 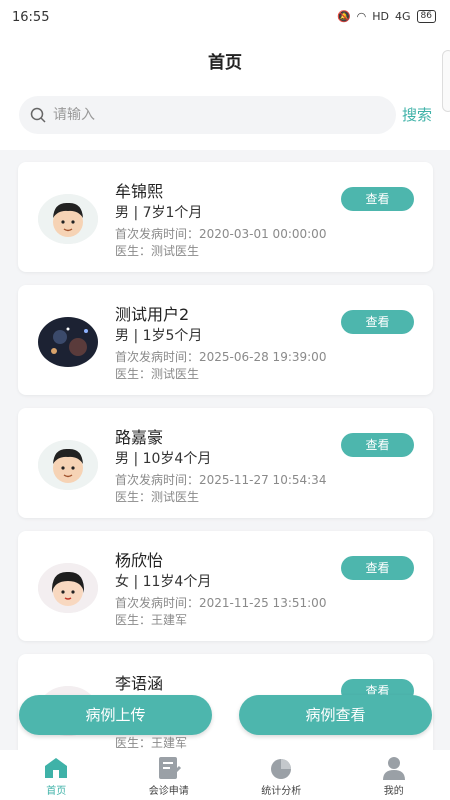 What do you see at coordinates (225, 18) in the screenshot?
I see `status-bar: 16:55 🔕 ◠ HD 4G 86` at bounding box center [225, 18].